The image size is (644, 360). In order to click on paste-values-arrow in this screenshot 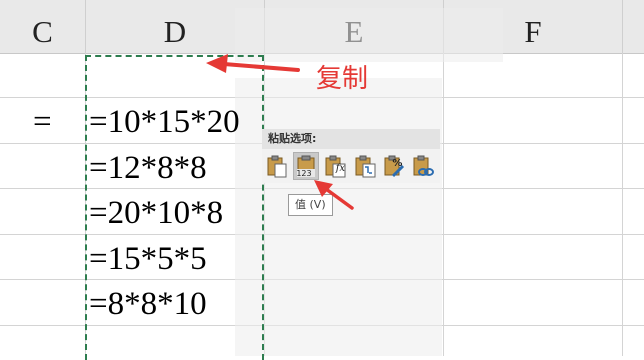, I will do `click(334, 195)`.